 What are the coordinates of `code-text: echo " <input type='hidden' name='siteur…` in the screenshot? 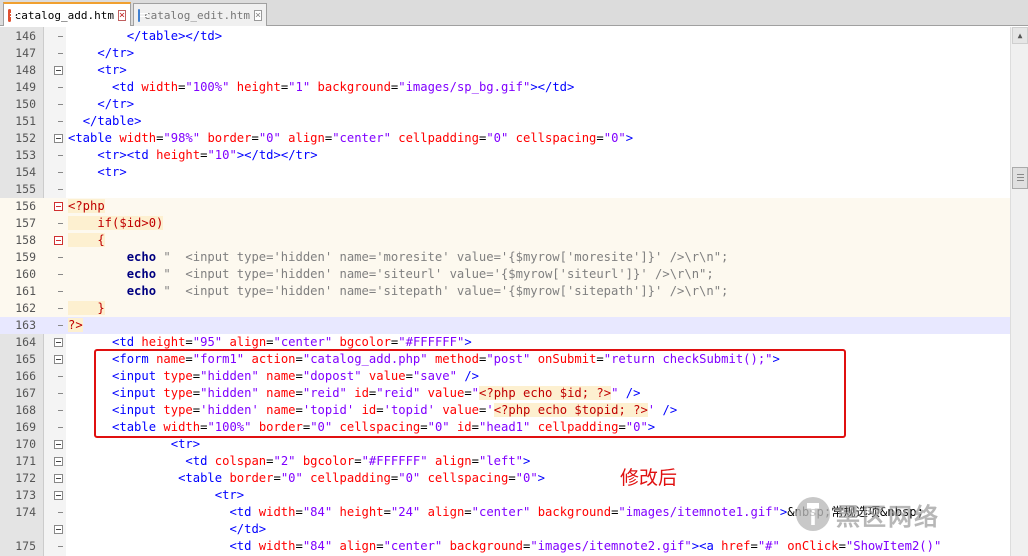 It's located at (420, 274).